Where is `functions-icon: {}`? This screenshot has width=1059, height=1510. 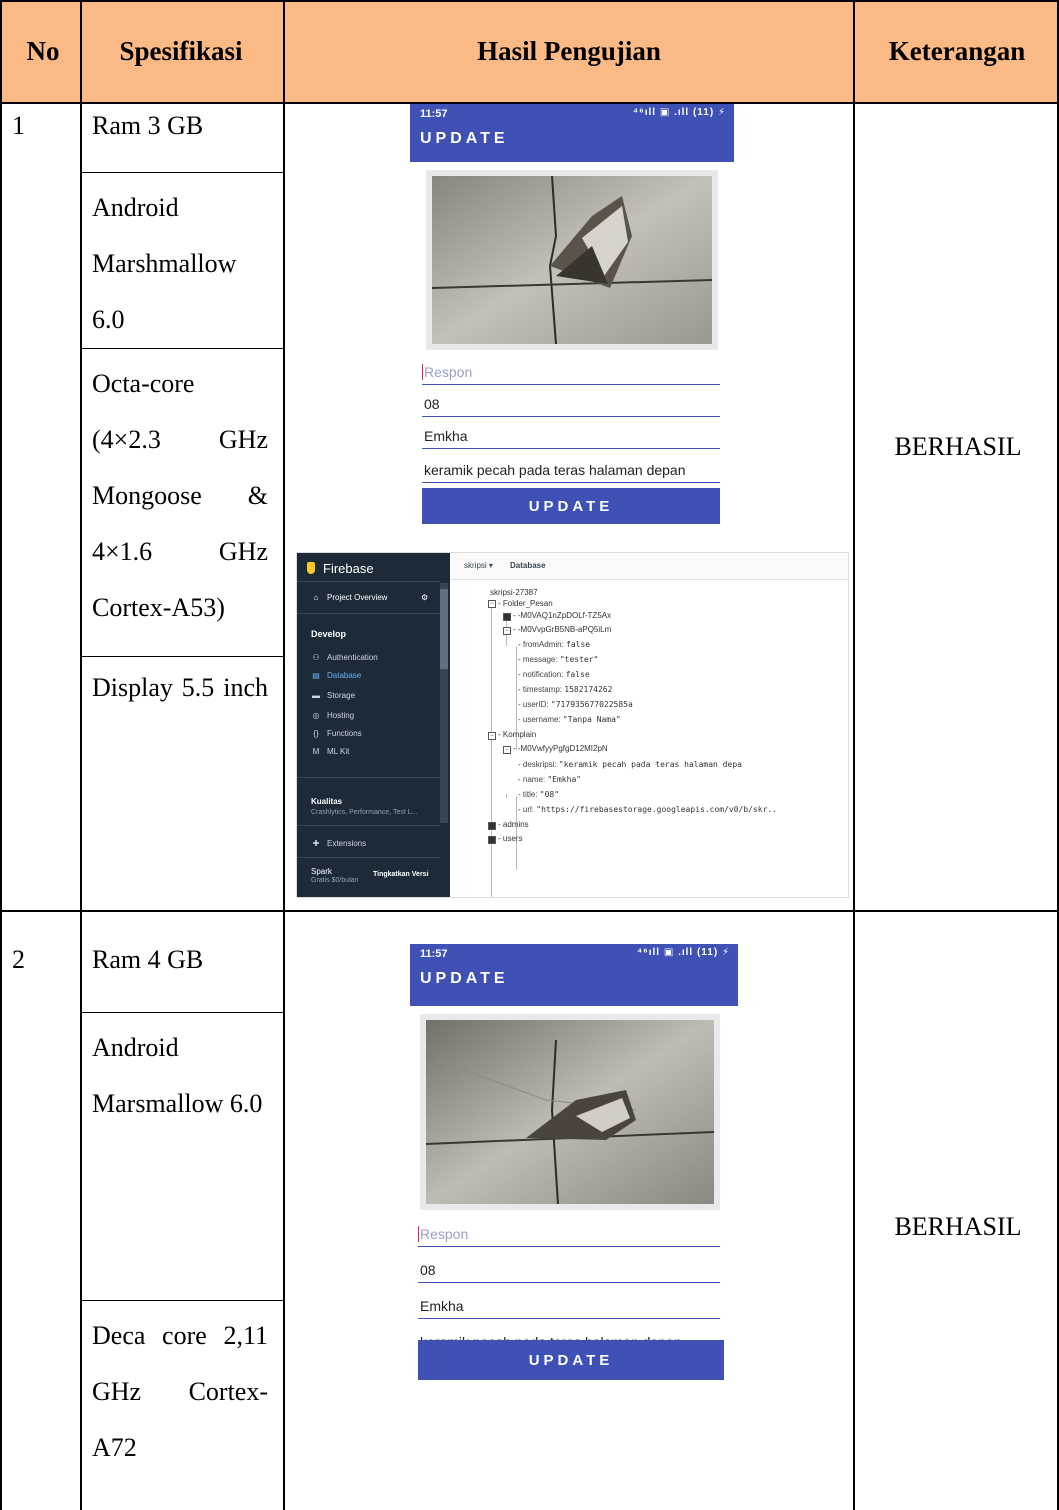
functions-icon: {} is located at coordinates (316, 733).